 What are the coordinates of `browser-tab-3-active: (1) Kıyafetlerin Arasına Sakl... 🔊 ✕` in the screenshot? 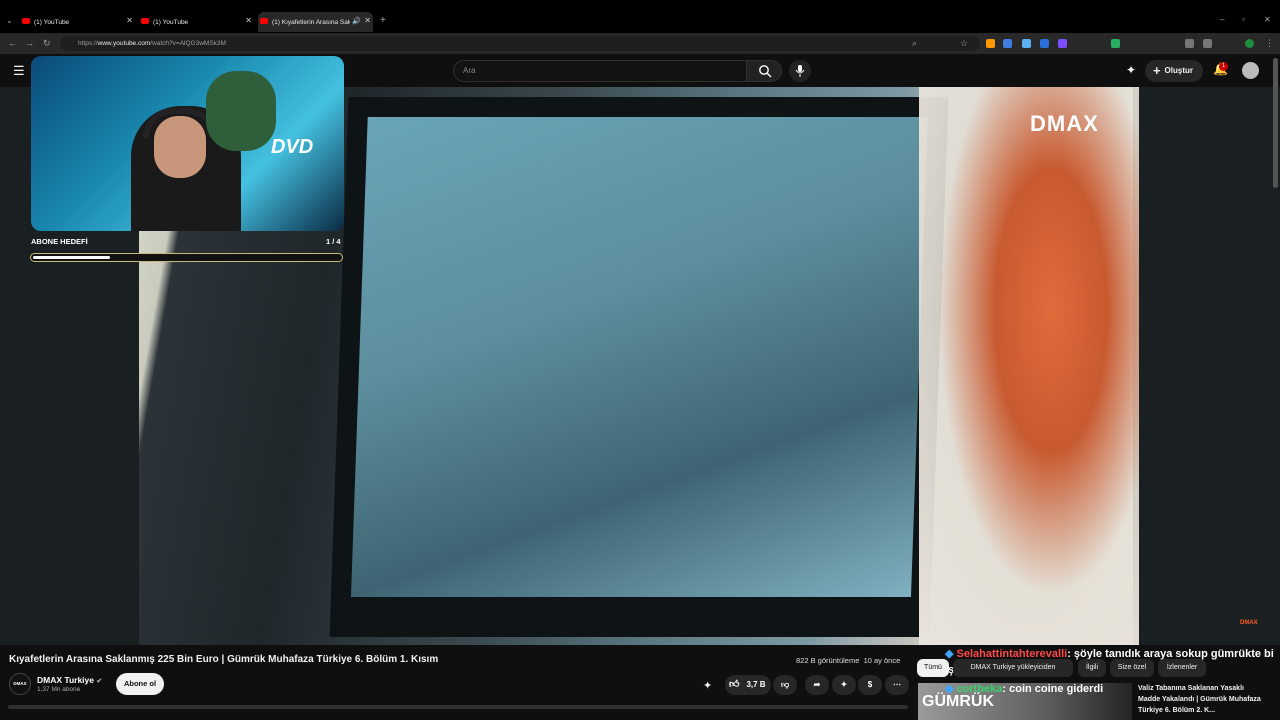 It's located at (315, 22).